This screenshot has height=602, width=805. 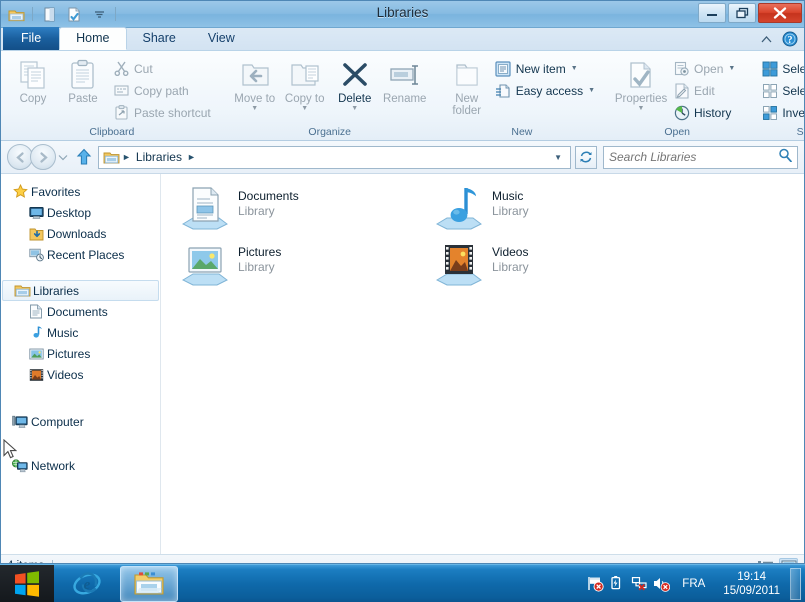 I want to click on easy-access-chevron-down-icon: ▼, so click(x=591, y=90).